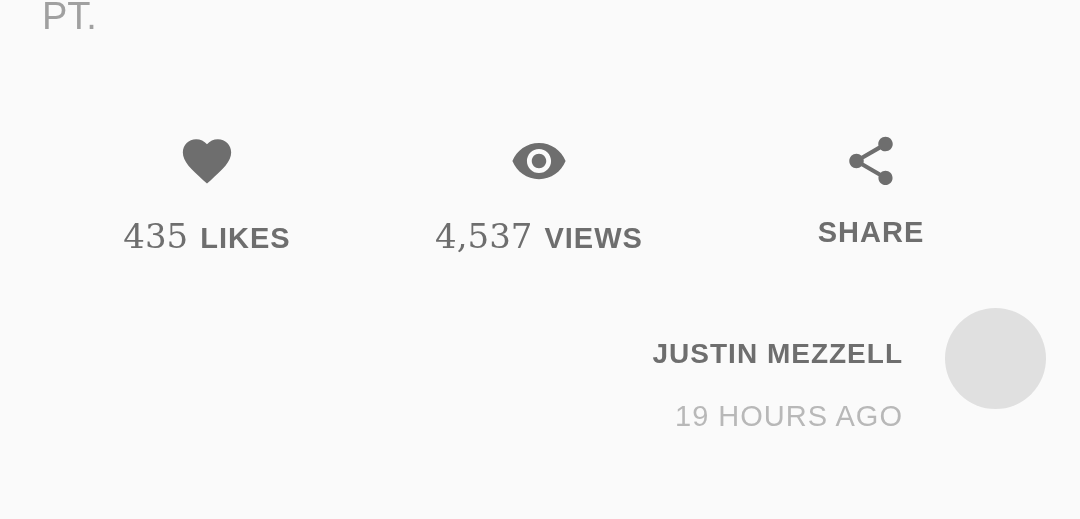 The width and height of the screenshot is (1080, 519). Describe the element at coordinates (777, 354) in the screenshot. I see `author-name: JUSTIN MEZZELL` at that location.